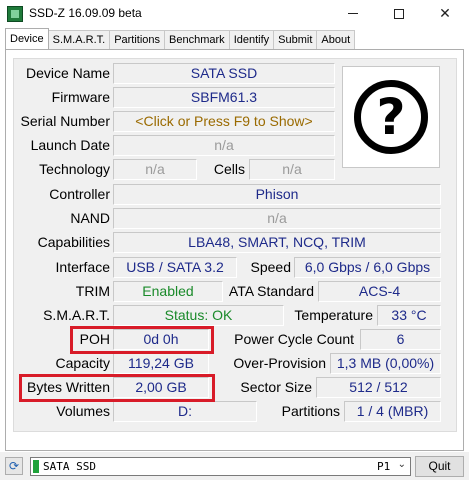 The image size is (469, 480). What do you see at coordinates (401, 464) in the screenshot?
I see `chevron-down-icon: ⌄` at bounding box center [401, 464].